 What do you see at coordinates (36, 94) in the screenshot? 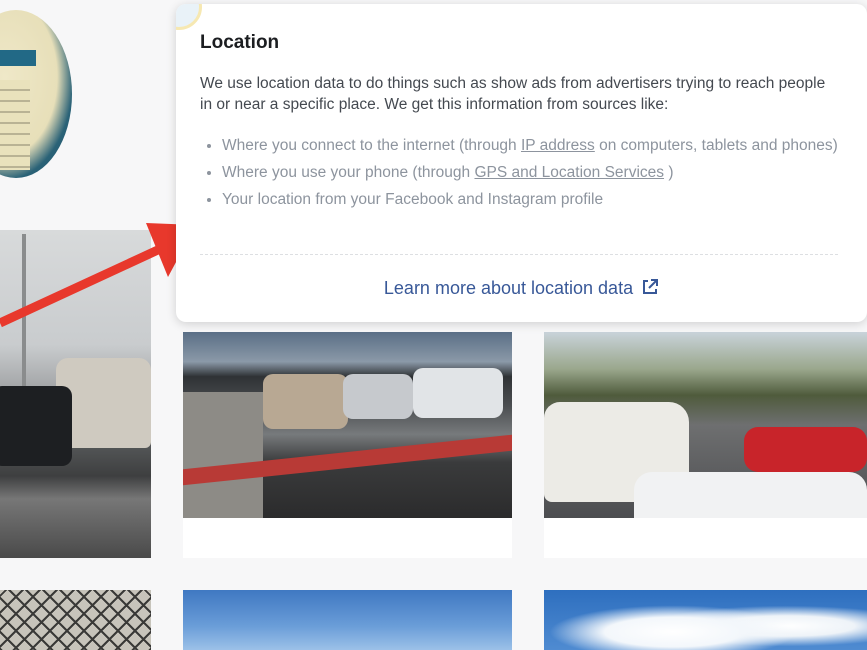
I see `profile-photo` at bounding box center [36, 94].